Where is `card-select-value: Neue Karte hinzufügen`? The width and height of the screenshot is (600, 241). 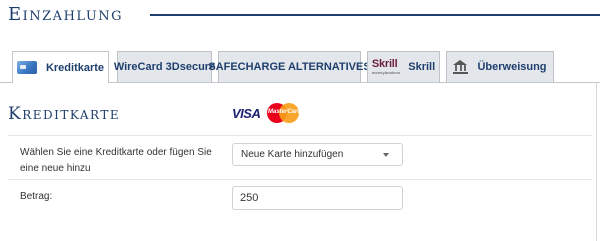
card-select-value: Neue Karte hinzufügen is located at coordinates (292, 154).